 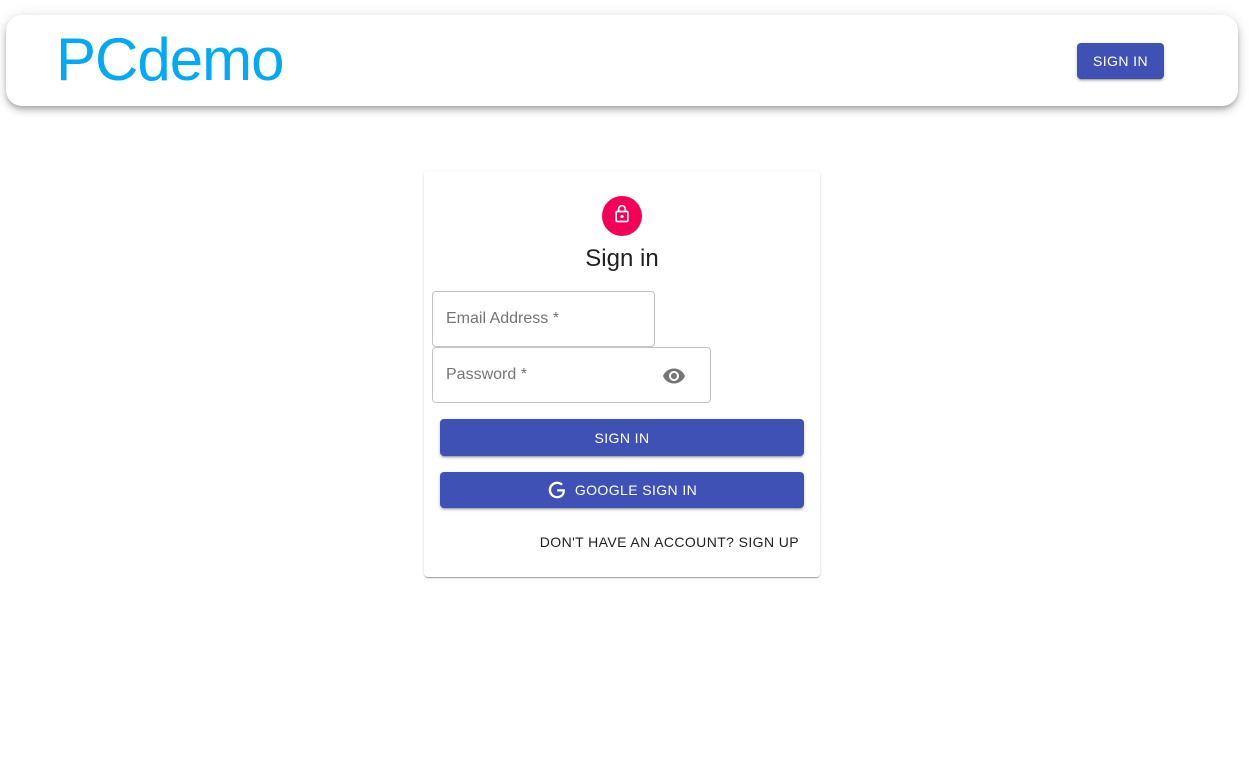 I want to click on app-bar: PCdemo SIGN IN, so click(x=622, y=60).